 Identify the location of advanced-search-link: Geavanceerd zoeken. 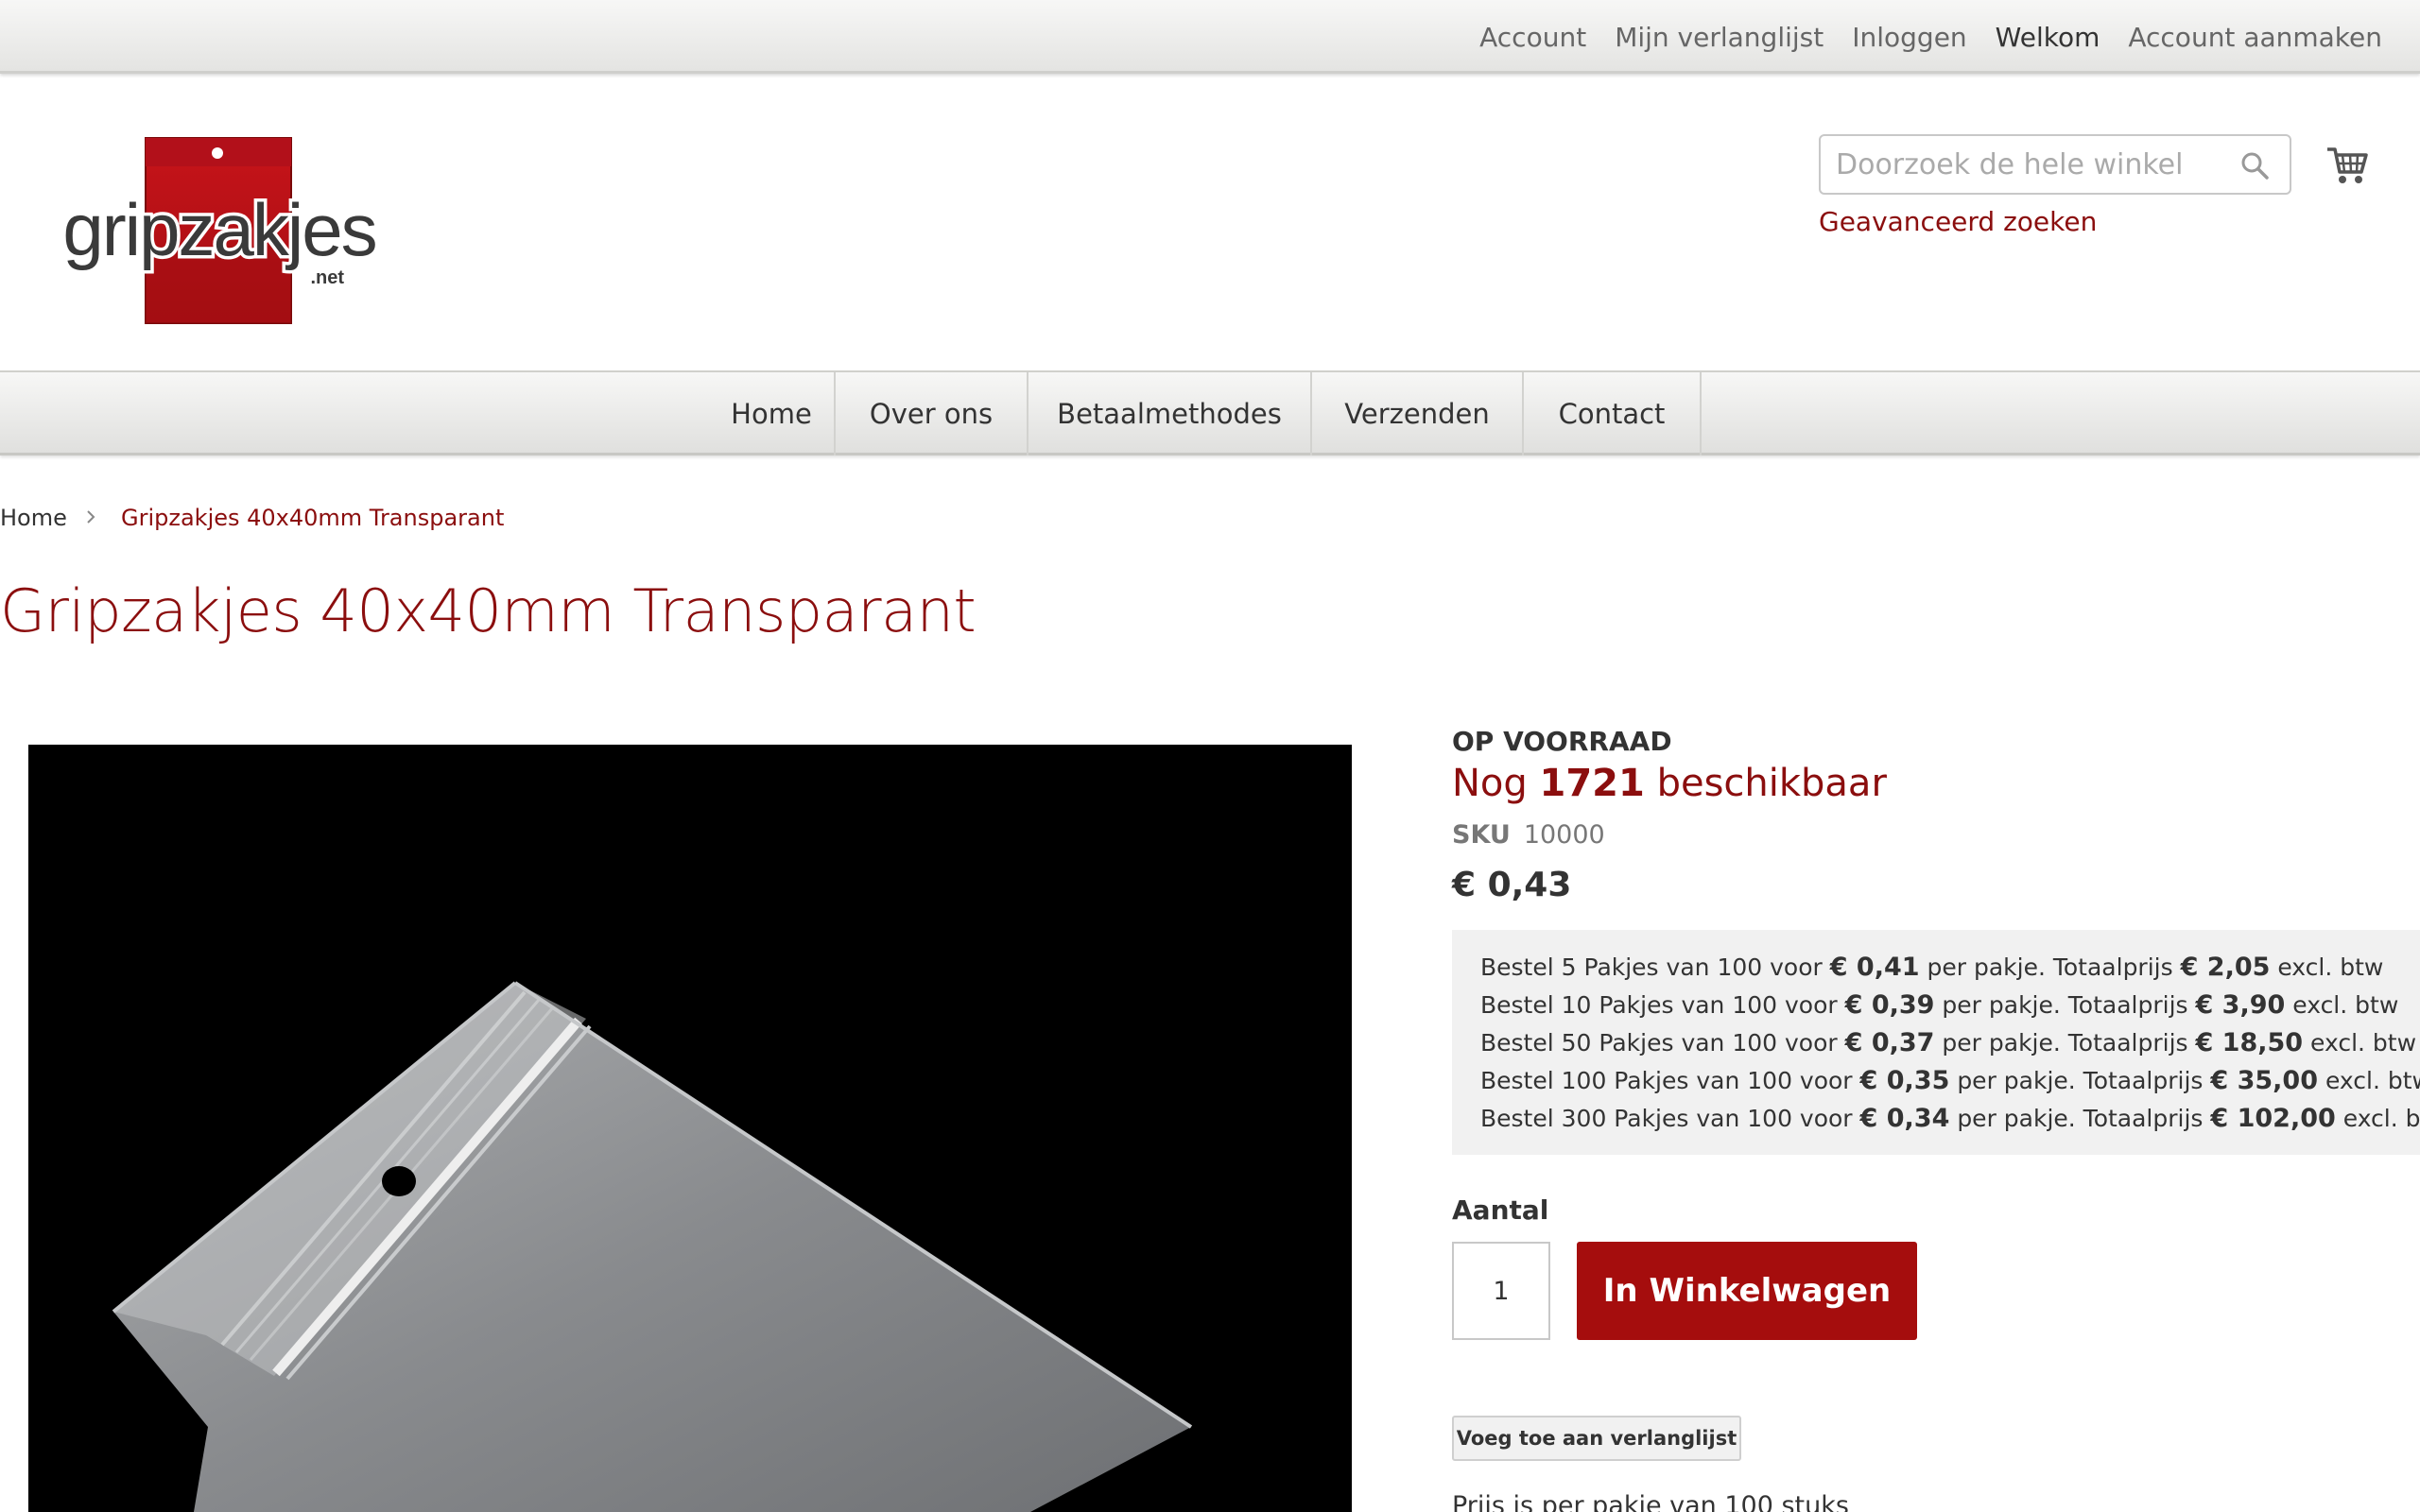
(1958, 221).